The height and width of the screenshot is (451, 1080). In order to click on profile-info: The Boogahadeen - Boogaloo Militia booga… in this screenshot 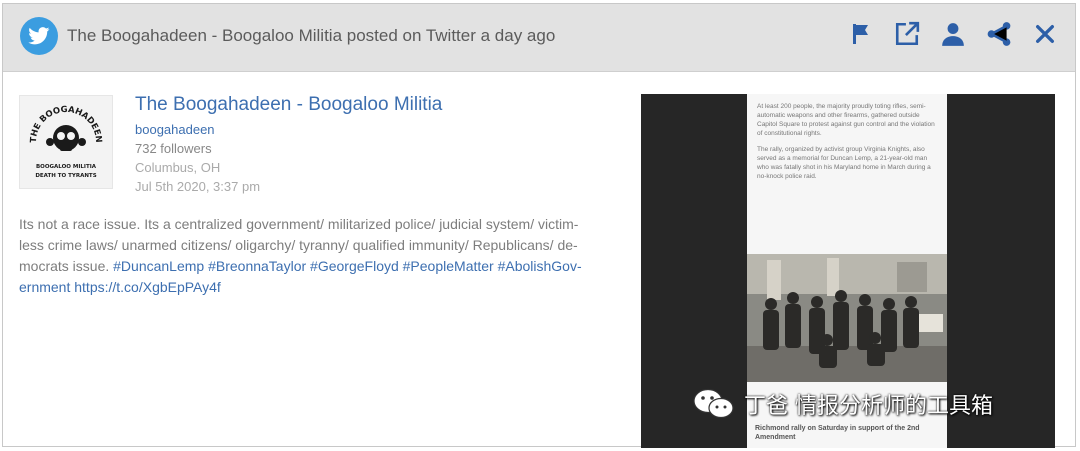, I will do `click(288, 144)`.